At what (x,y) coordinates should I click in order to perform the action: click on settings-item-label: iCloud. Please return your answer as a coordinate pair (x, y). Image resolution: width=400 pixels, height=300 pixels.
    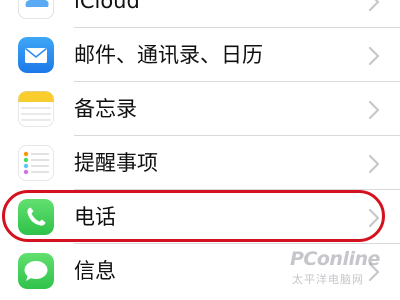
    Looking at the image, I should click on (107, 6).